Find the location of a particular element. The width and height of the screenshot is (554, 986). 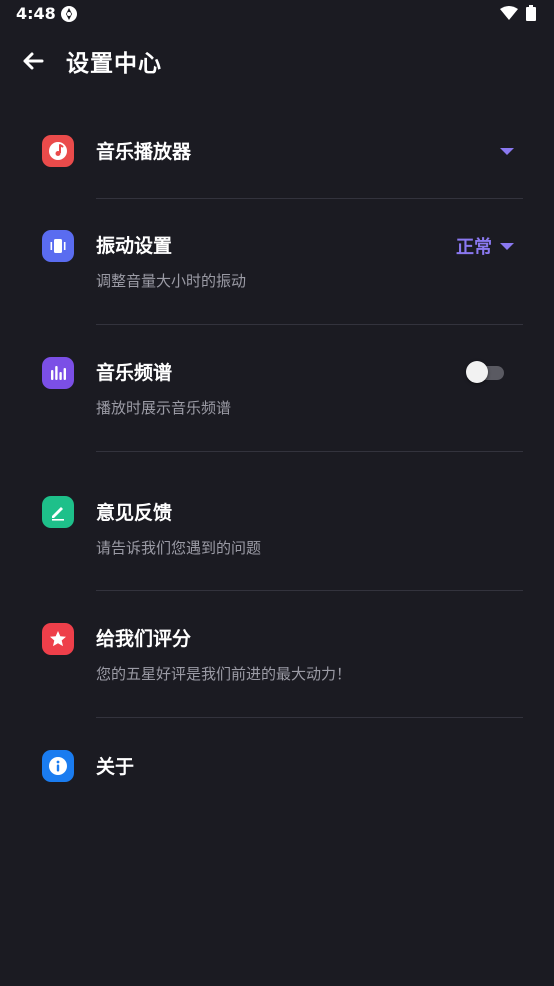

back-arrow-icon is located at coordinates (33, 61).